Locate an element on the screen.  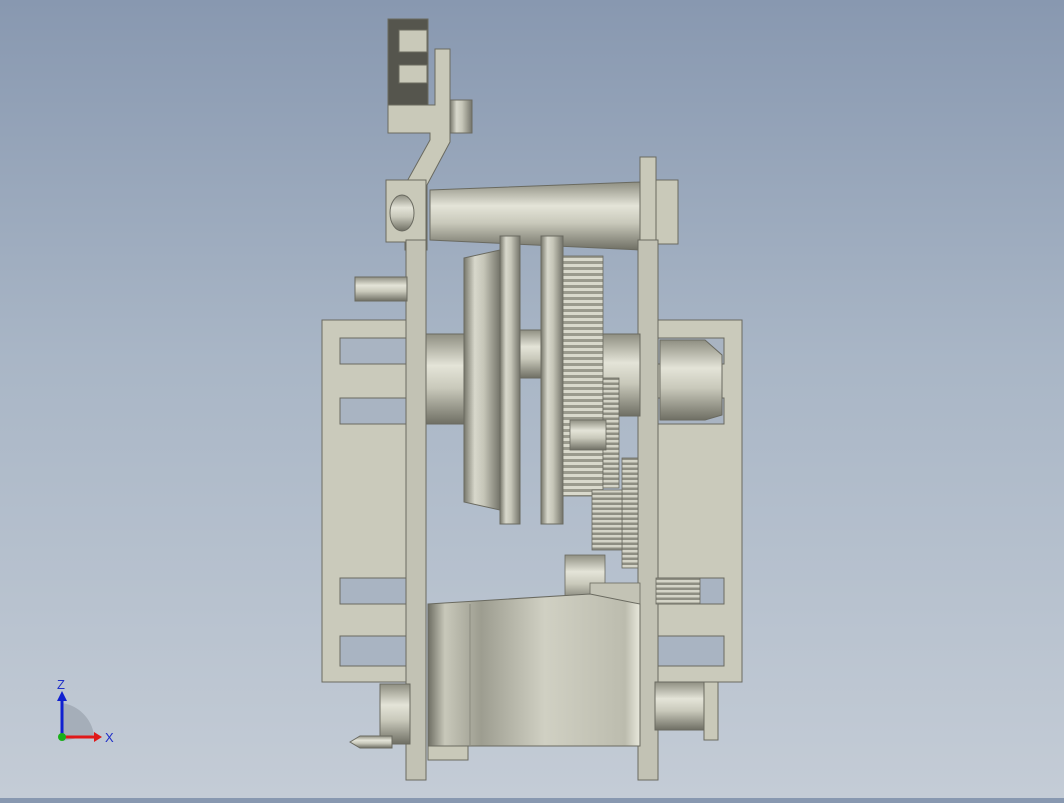
axis-triad: Z X is located at coordinates (90, 715).